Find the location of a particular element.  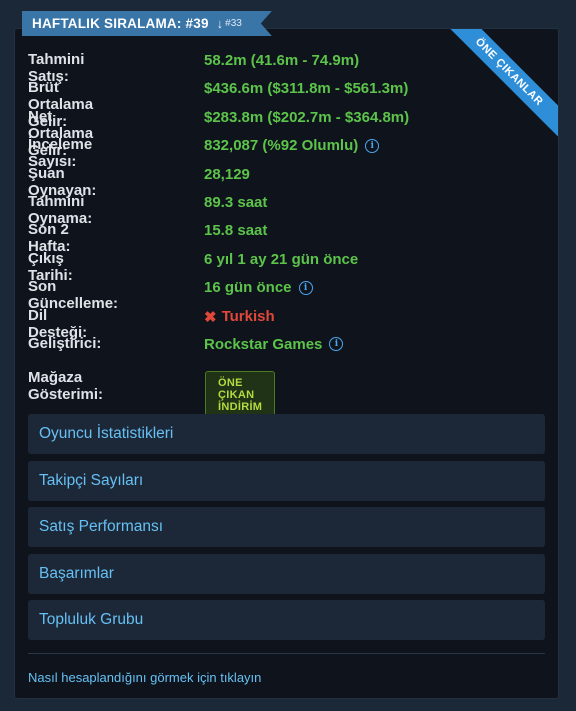

divider is located at coordinates (286, 653).